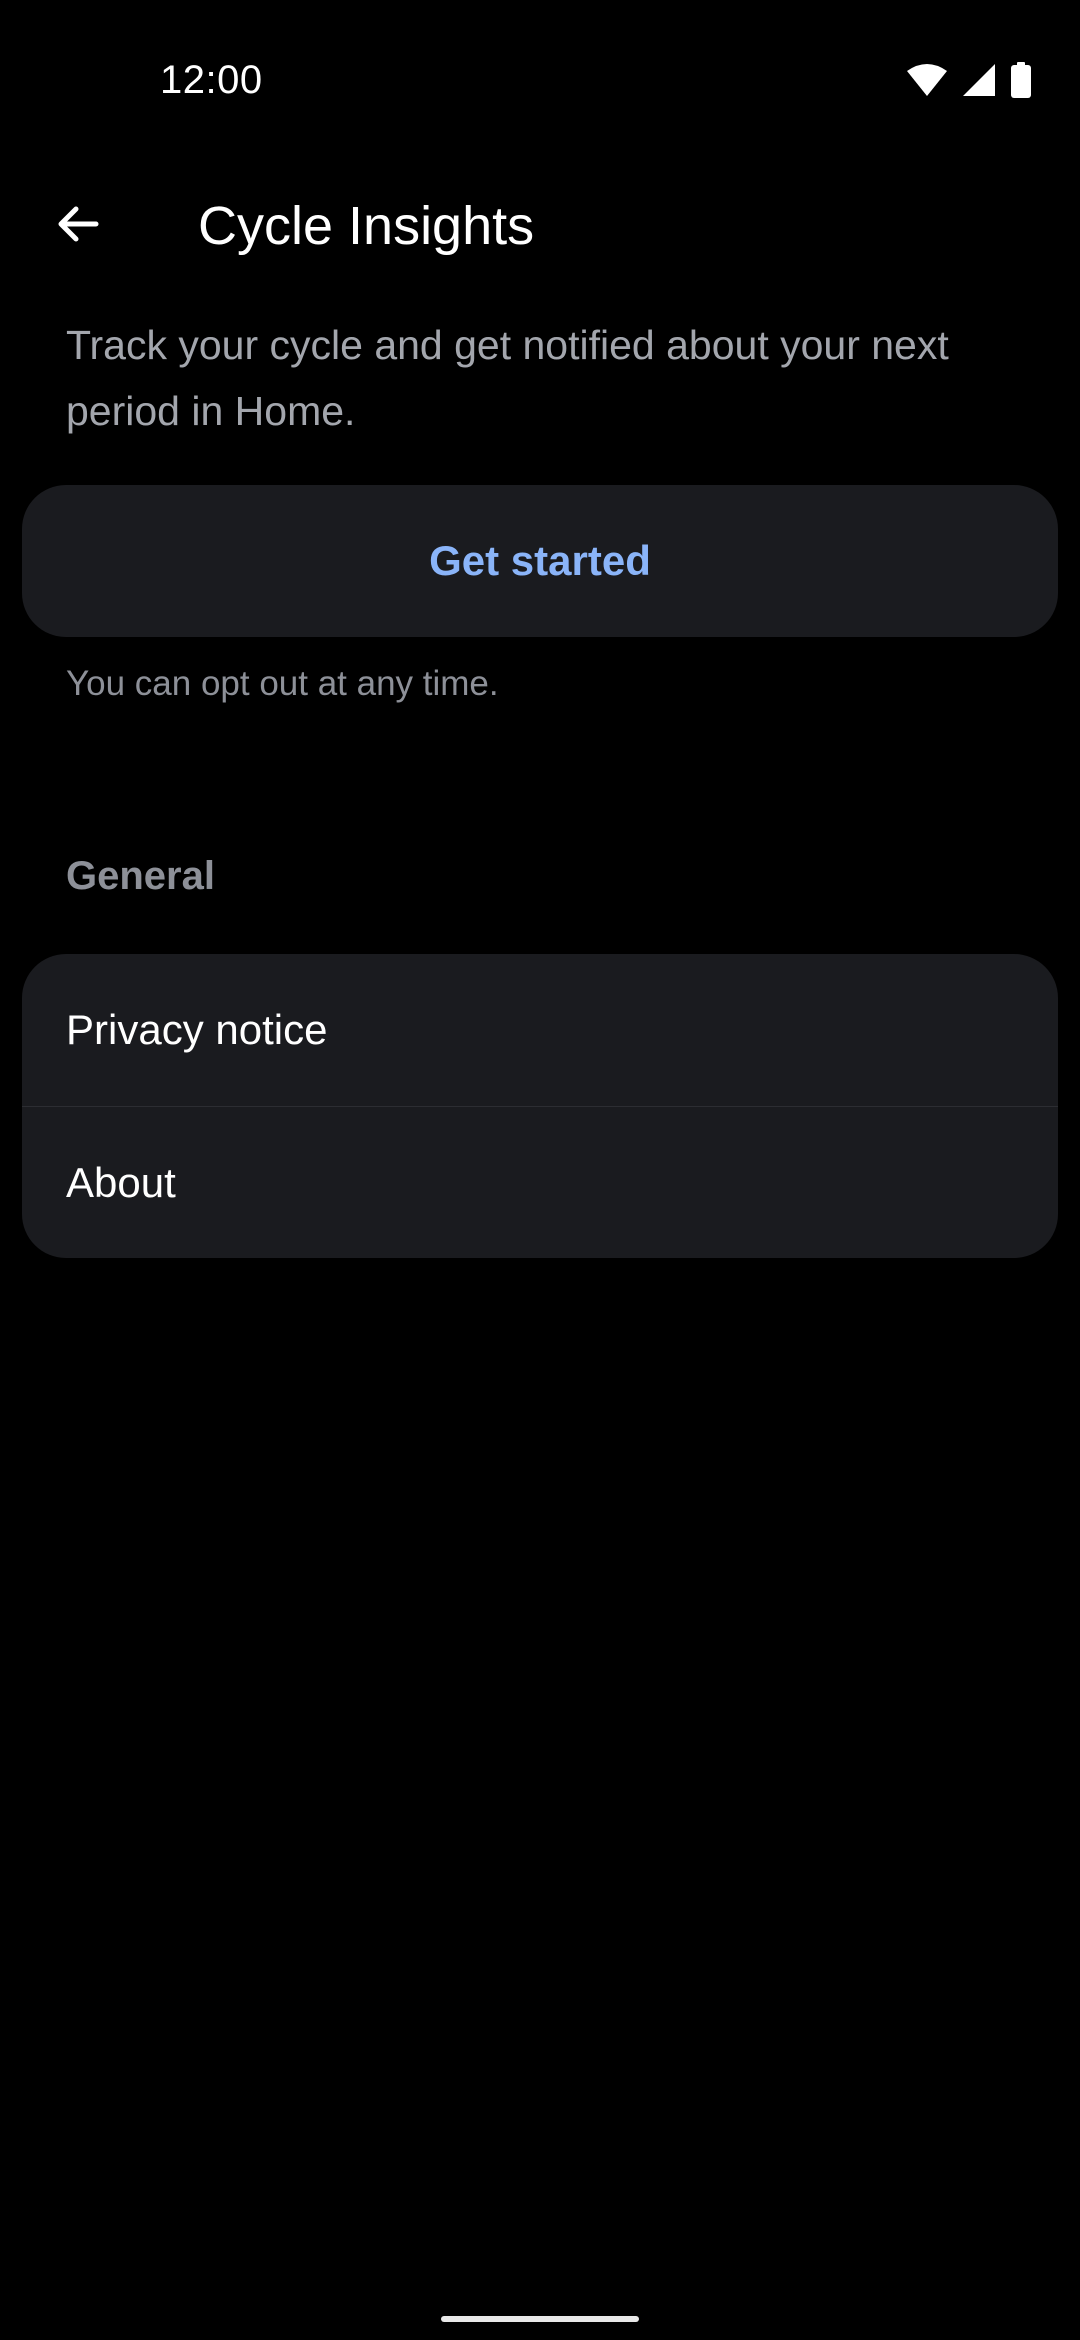 Image resolution: width=1080 pixels, height=2340 pixels. What do you see at coordinates (540, 1182) in the screenshot?
I see `about-item: About` at bounding box center [540, 1182].